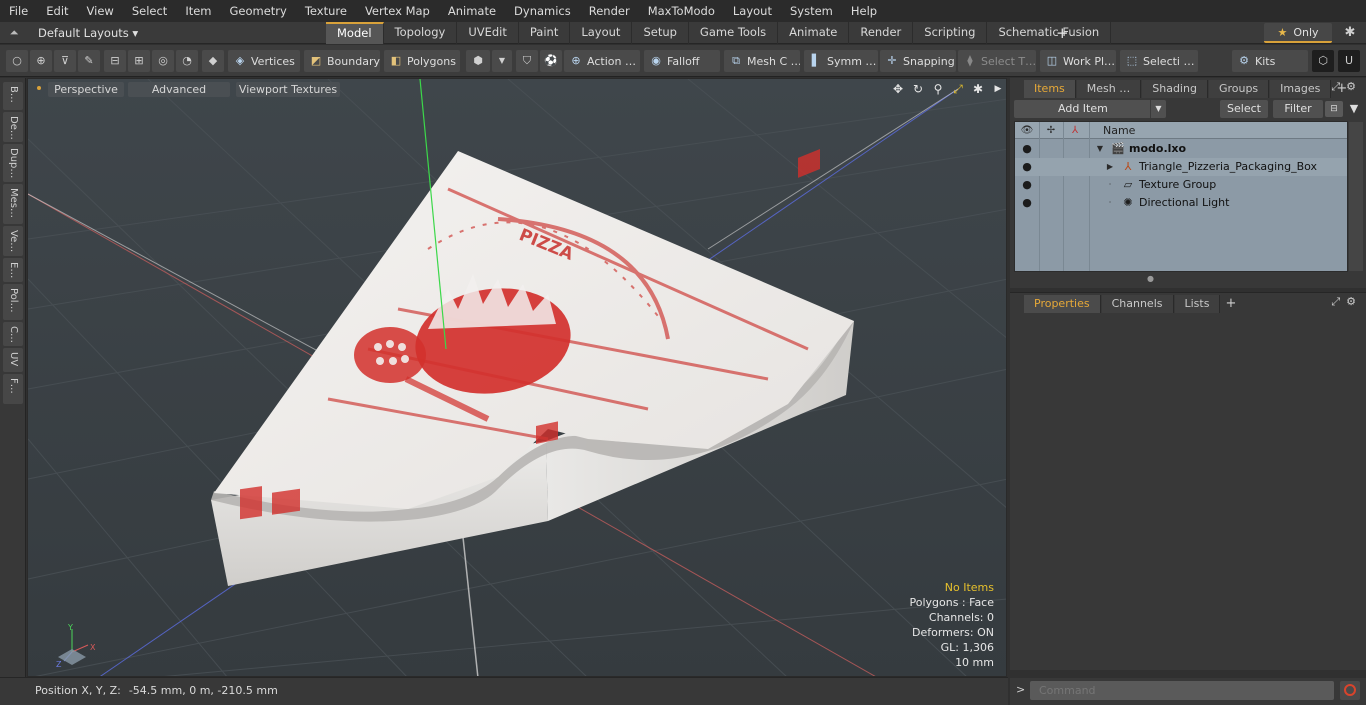  I want to click on collapse-arrow-icon: ▶, so click(1110, 167).